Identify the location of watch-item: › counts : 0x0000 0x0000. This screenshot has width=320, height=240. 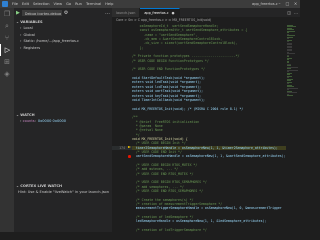
(63, 121).